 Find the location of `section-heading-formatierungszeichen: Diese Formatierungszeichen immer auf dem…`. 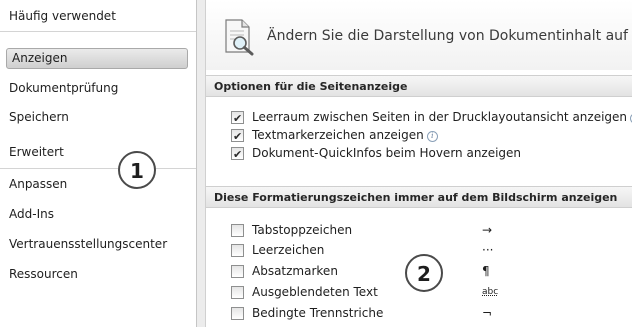

section-heading-formatierungszeichen: Diese Formatierungszeichen immer auf dem… is located at coordinates (419, 197).